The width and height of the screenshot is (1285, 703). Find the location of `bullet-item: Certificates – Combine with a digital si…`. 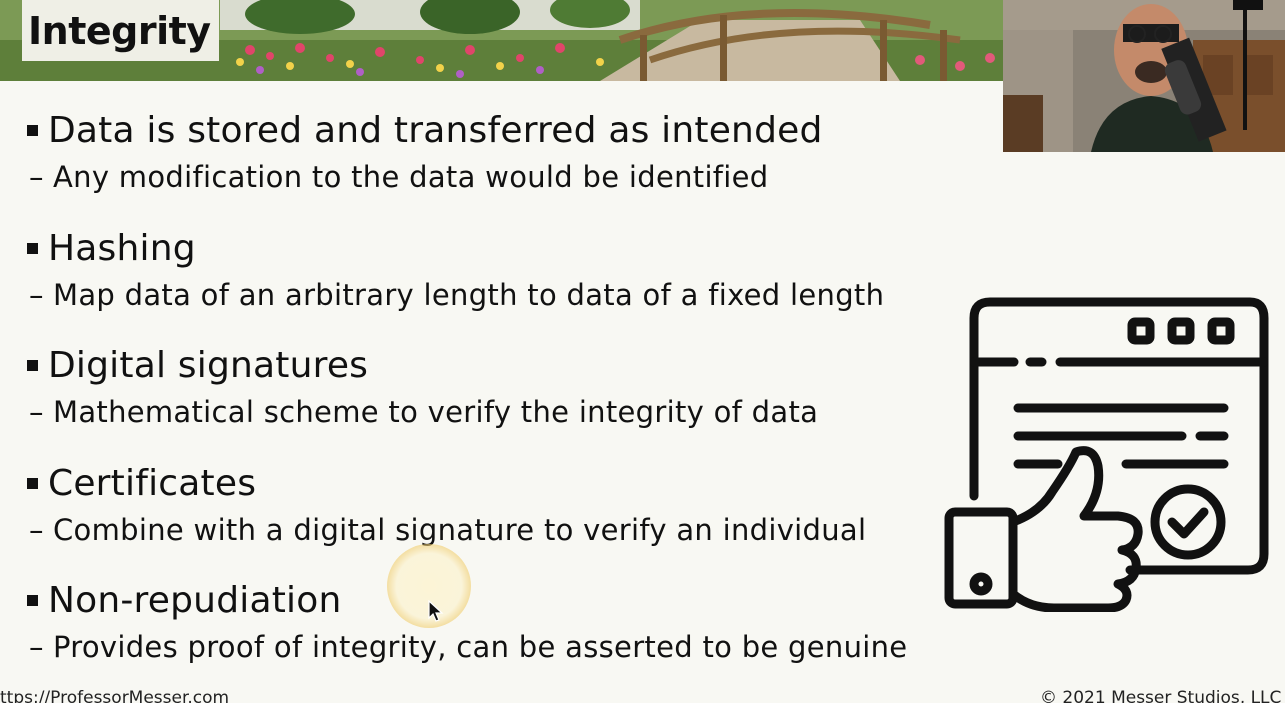

bullet-item: Certificates – Combine with a digital si… is located at coordinates (445, 505).